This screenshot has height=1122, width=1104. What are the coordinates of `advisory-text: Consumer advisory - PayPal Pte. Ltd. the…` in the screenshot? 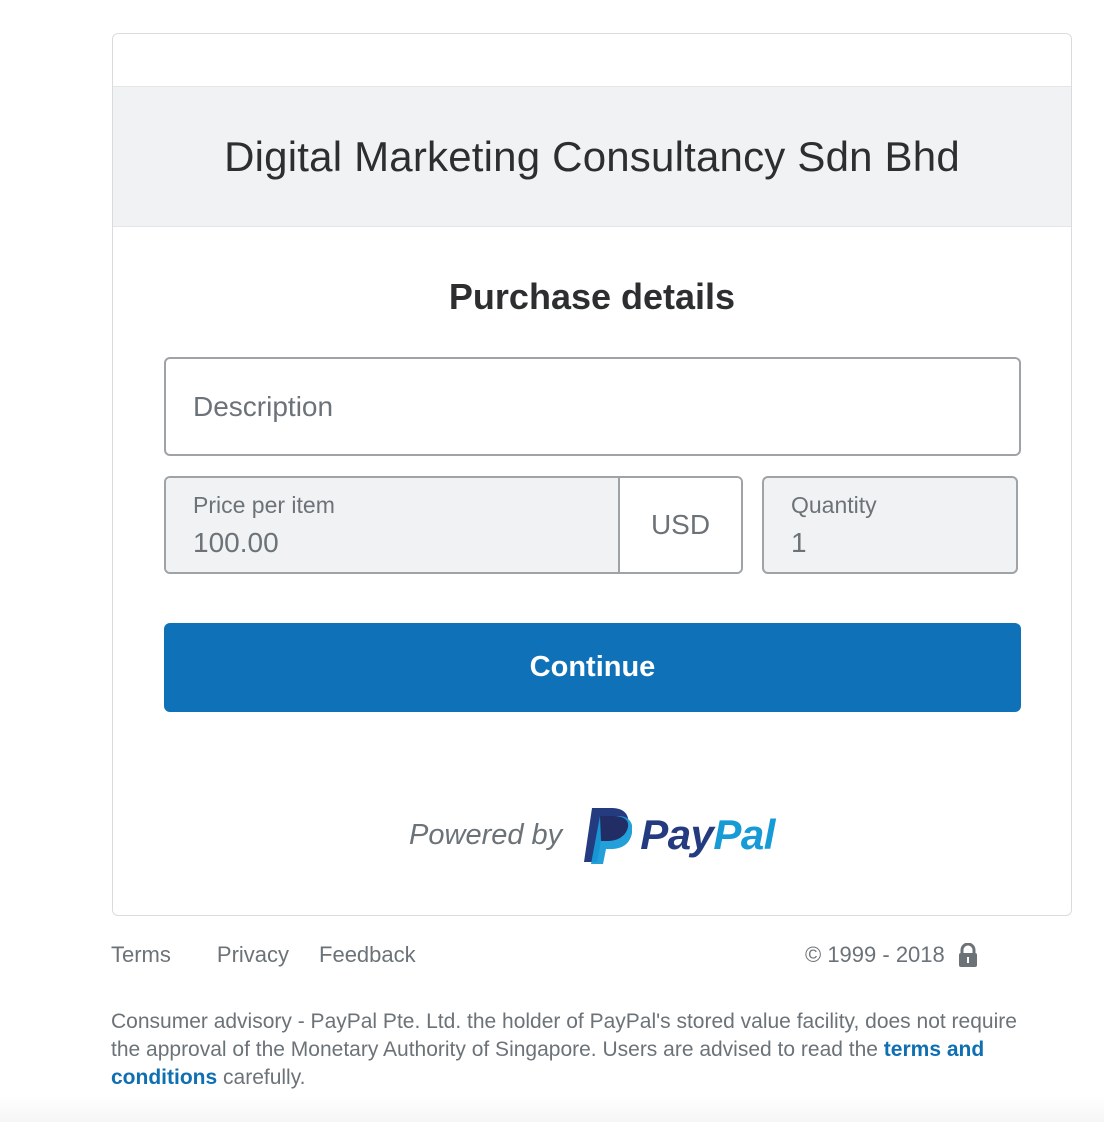 It's located at (564, 1035).